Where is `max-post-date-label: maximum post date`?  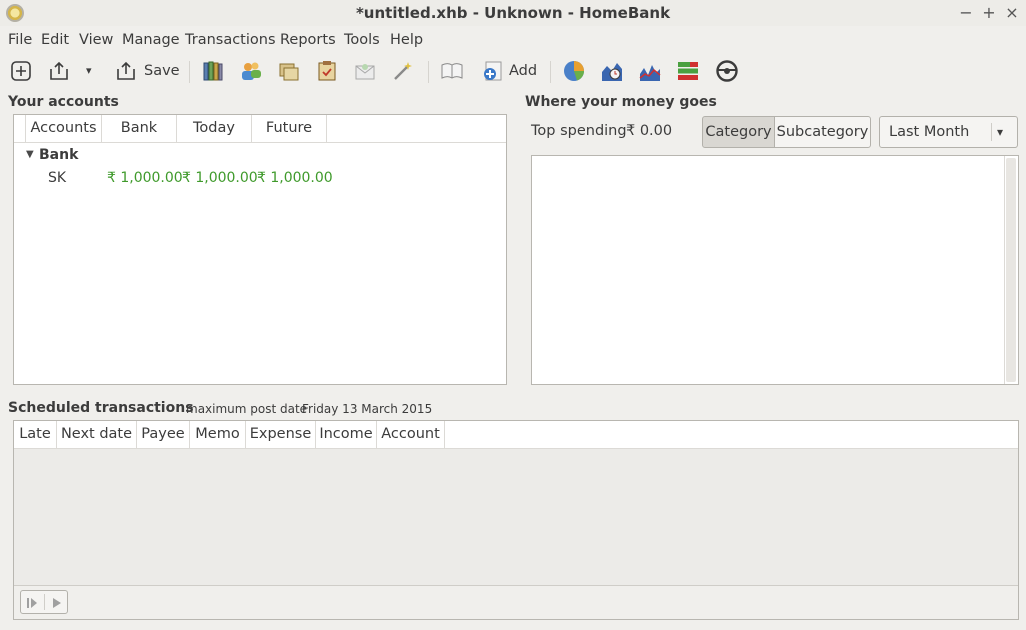
max-post-date-label: maximum post date is located at coordinates (247, 409).